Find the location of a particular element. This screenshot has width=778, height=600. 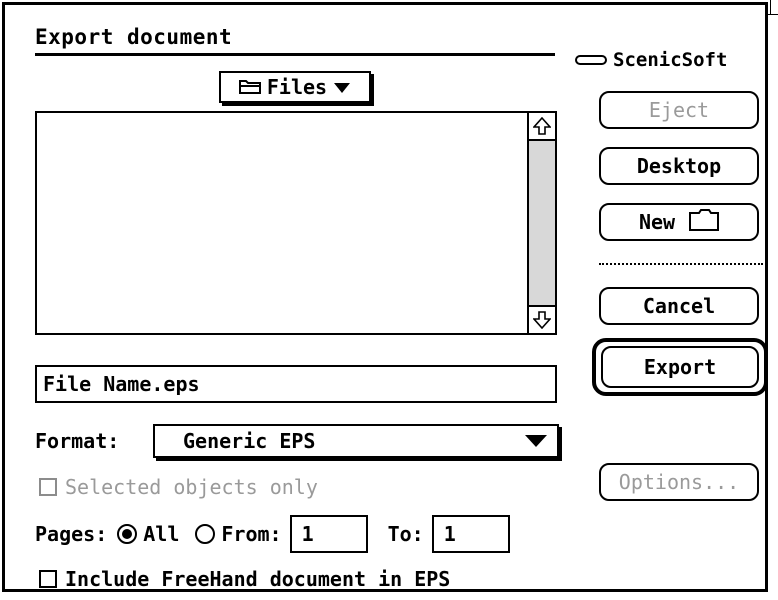

new-folder-button: New is located at coordinates (679, 222).